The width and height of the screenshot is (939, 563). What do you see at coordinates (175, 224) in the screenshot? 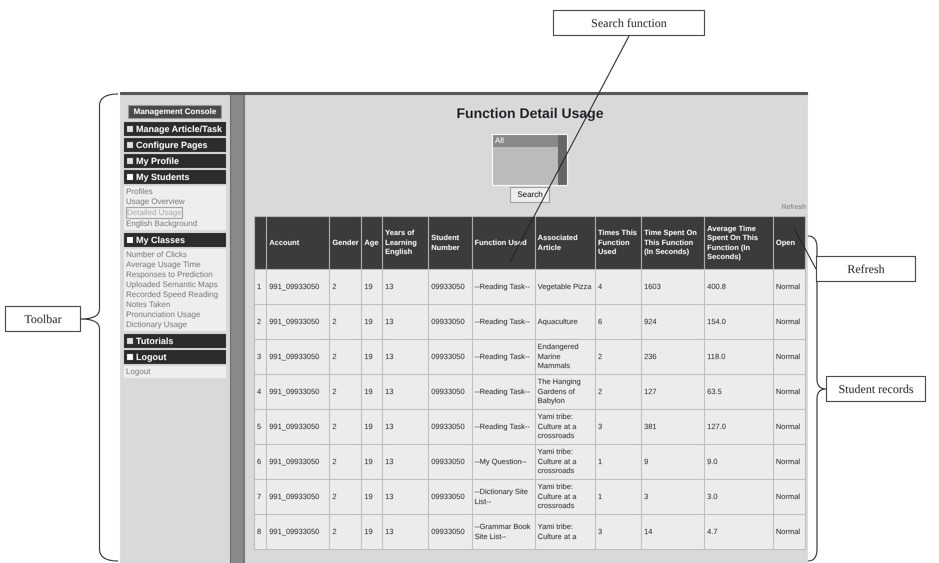
I see `menu-link: English Background` at bounding box center [175, 224].